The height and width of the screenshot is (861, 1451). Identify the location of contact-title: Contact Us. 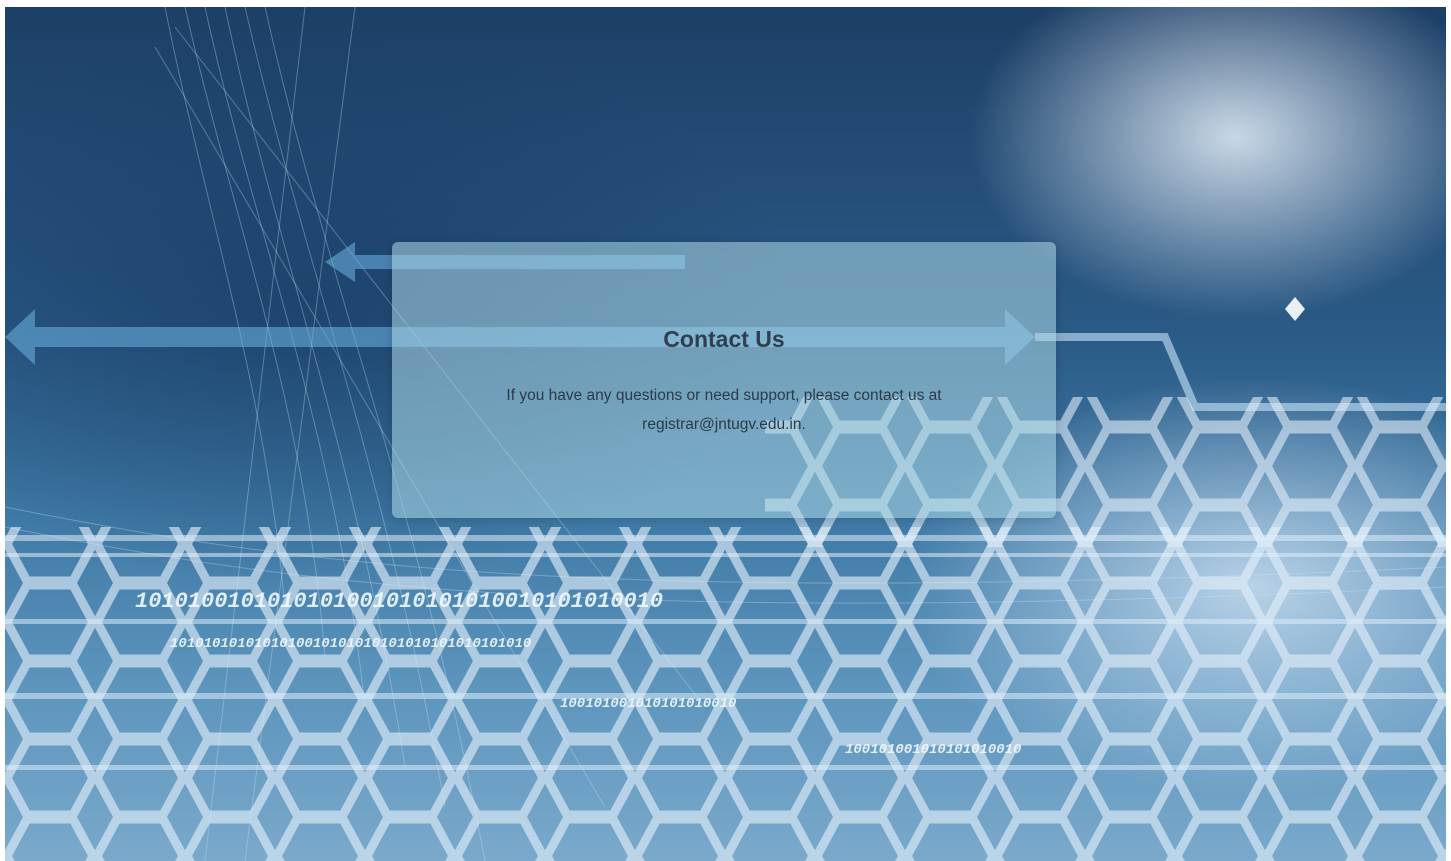
(724, 339).